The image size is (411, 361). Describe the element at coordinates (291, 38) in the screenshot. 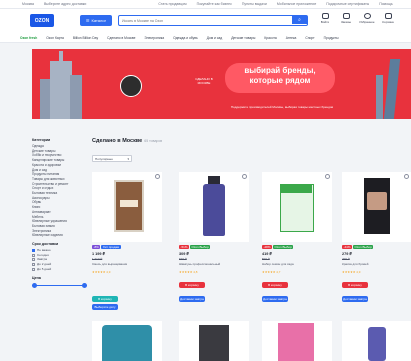

I see `nav-item: Аптека` at that location.